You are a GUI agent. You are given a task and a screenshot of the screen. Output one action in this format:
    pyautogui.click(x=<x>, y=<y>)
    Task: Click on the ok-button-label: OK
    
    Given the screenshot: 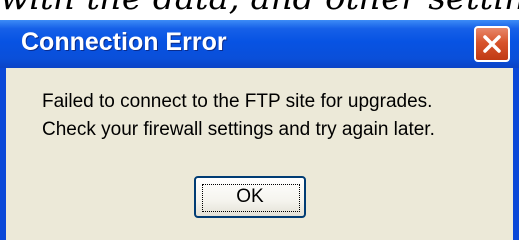 What is the action you would take?
    pyautogui.click(x=250, y=196)
    